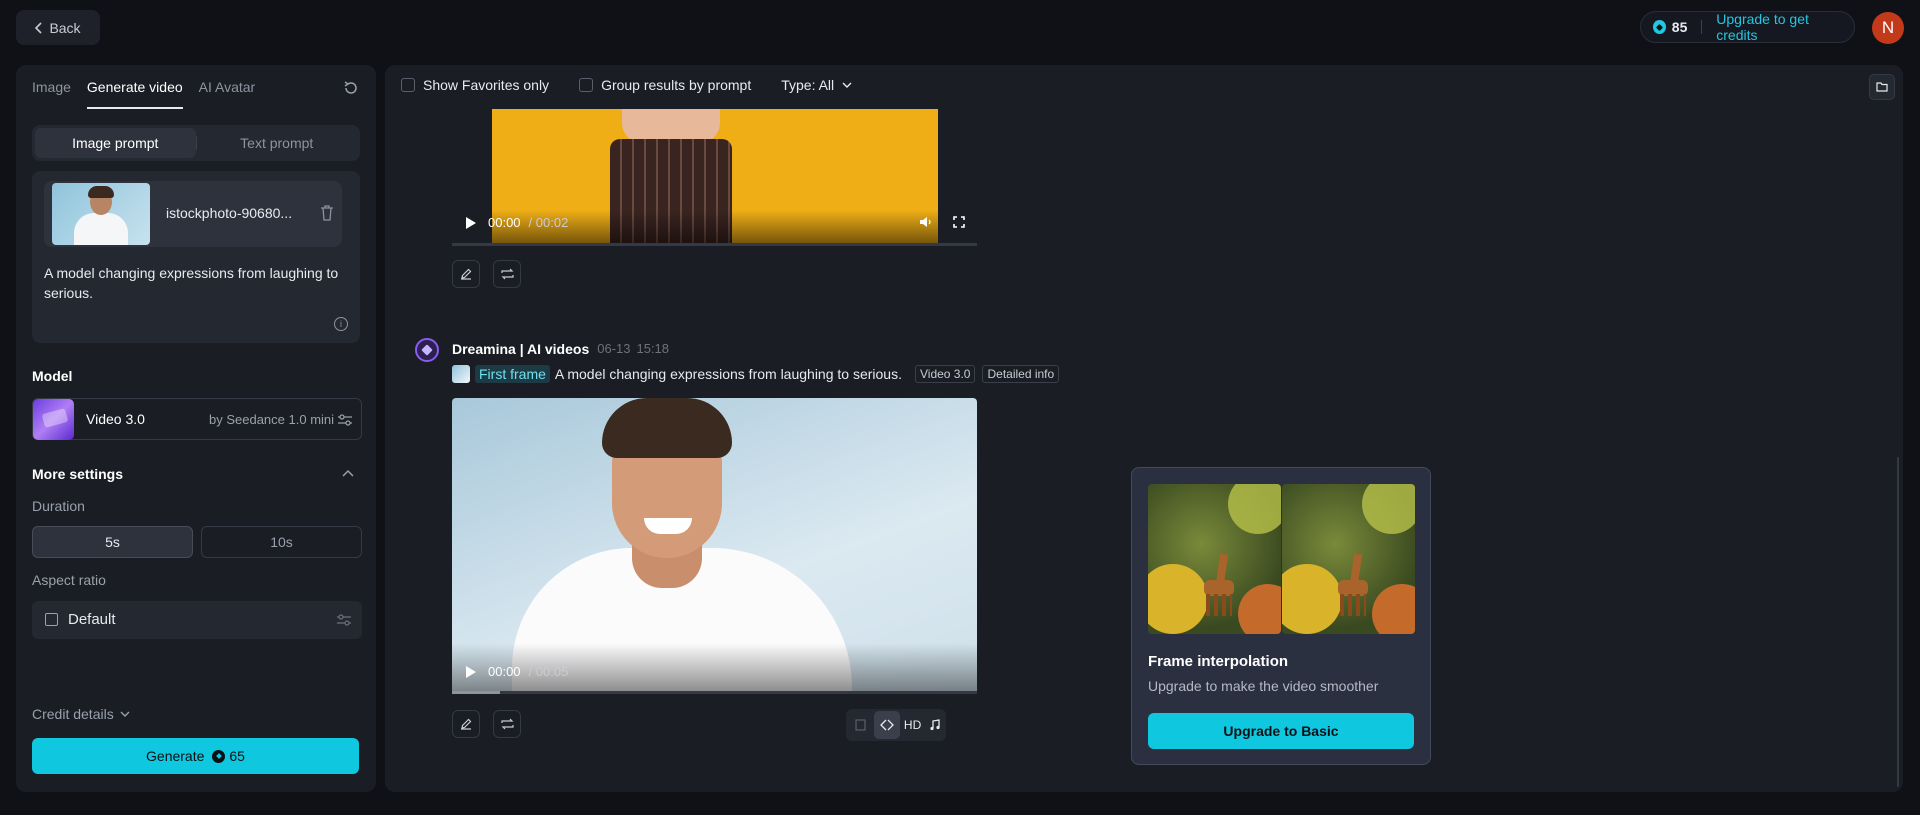 The image size is (1920, 815). What do you see at coordinates (115, 143) in the screenshot?
I see `image-prompt-button: Image prompt` at bounding box center [115, 143].